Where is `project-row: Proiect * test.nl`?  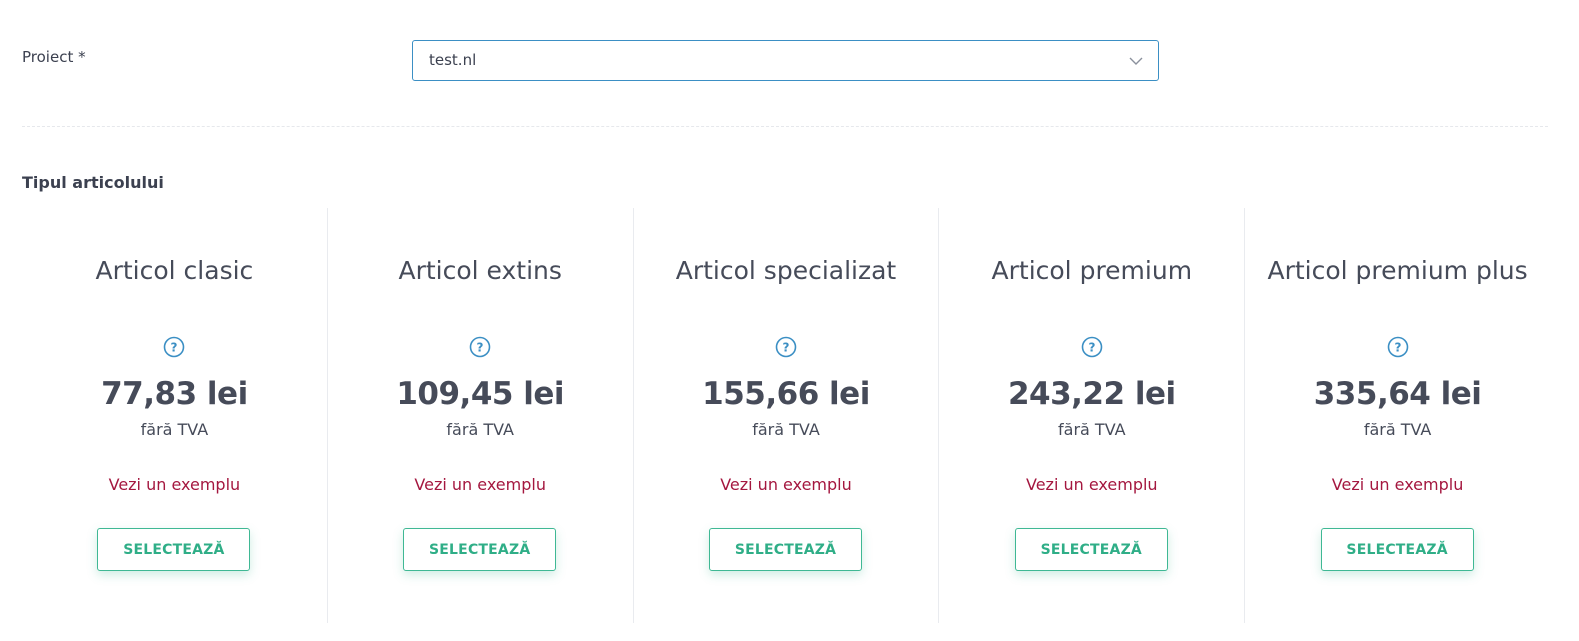
project-row: Proiect * test.nl is located at coordinates (590, 60).